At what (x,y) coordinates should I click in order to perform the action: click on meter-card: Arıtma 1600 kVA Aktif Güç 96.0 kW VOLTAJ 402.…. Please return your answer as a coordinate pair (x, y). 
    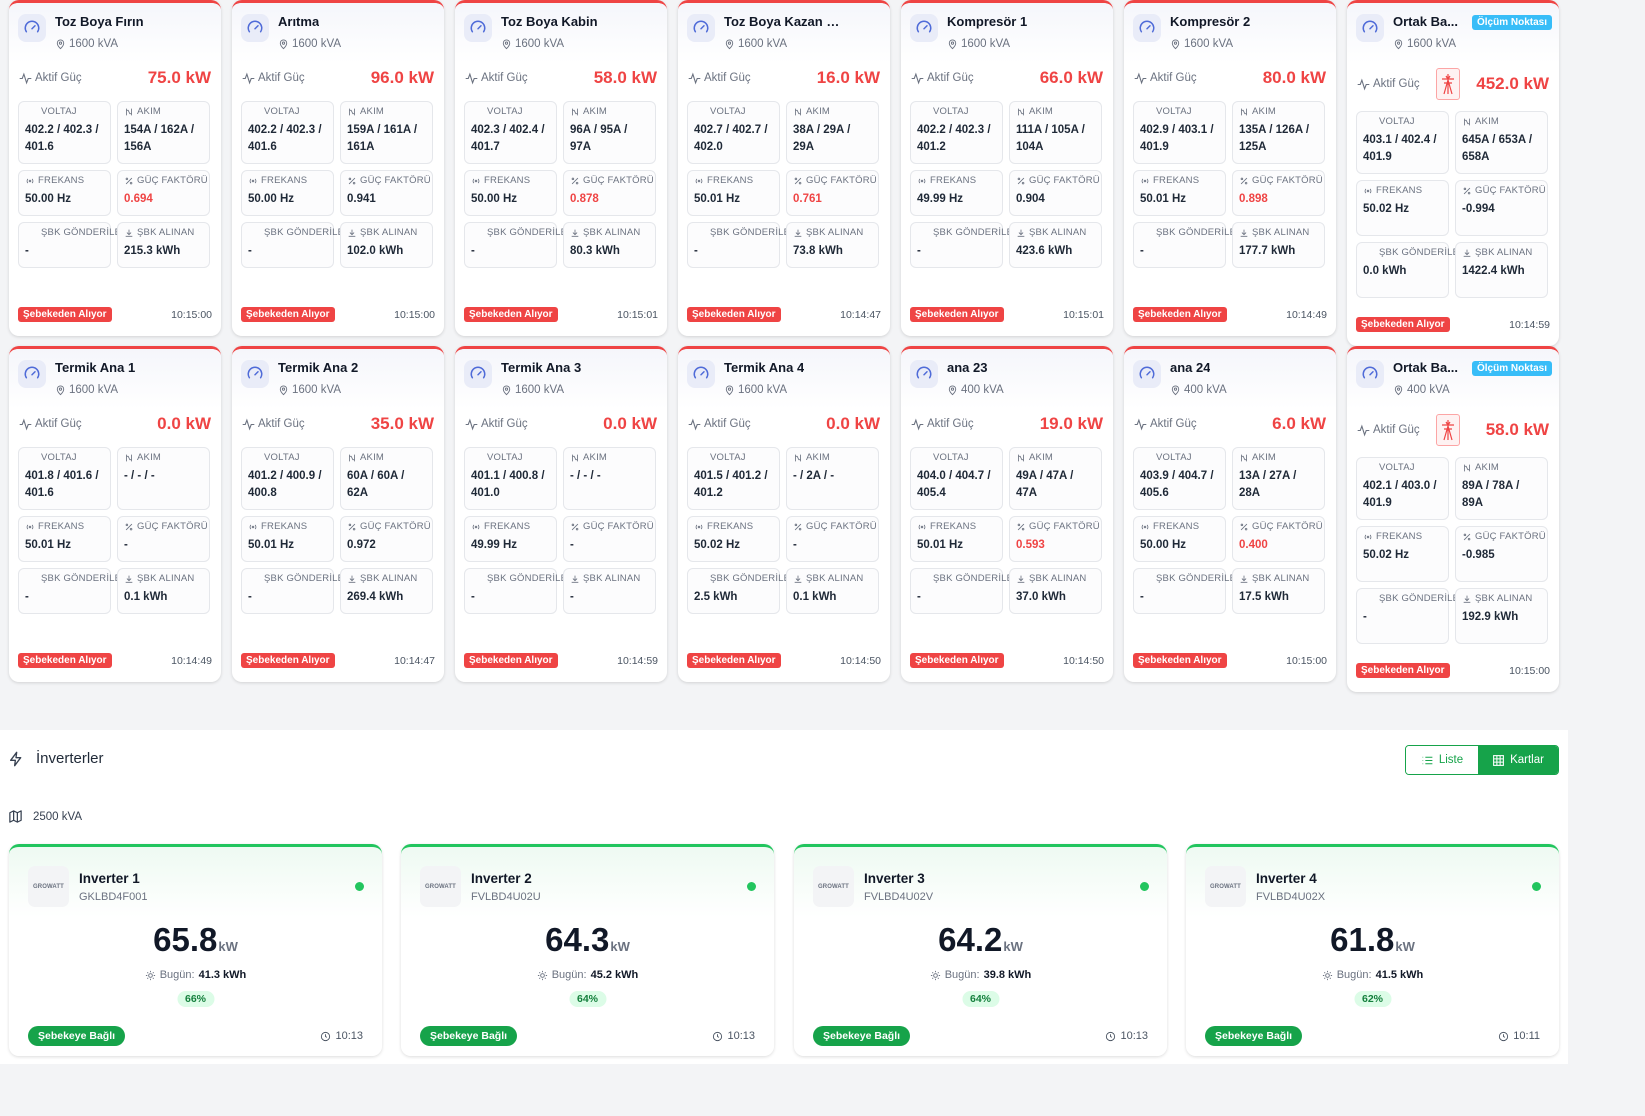
    Looking at the image, I should click on (338, 168).